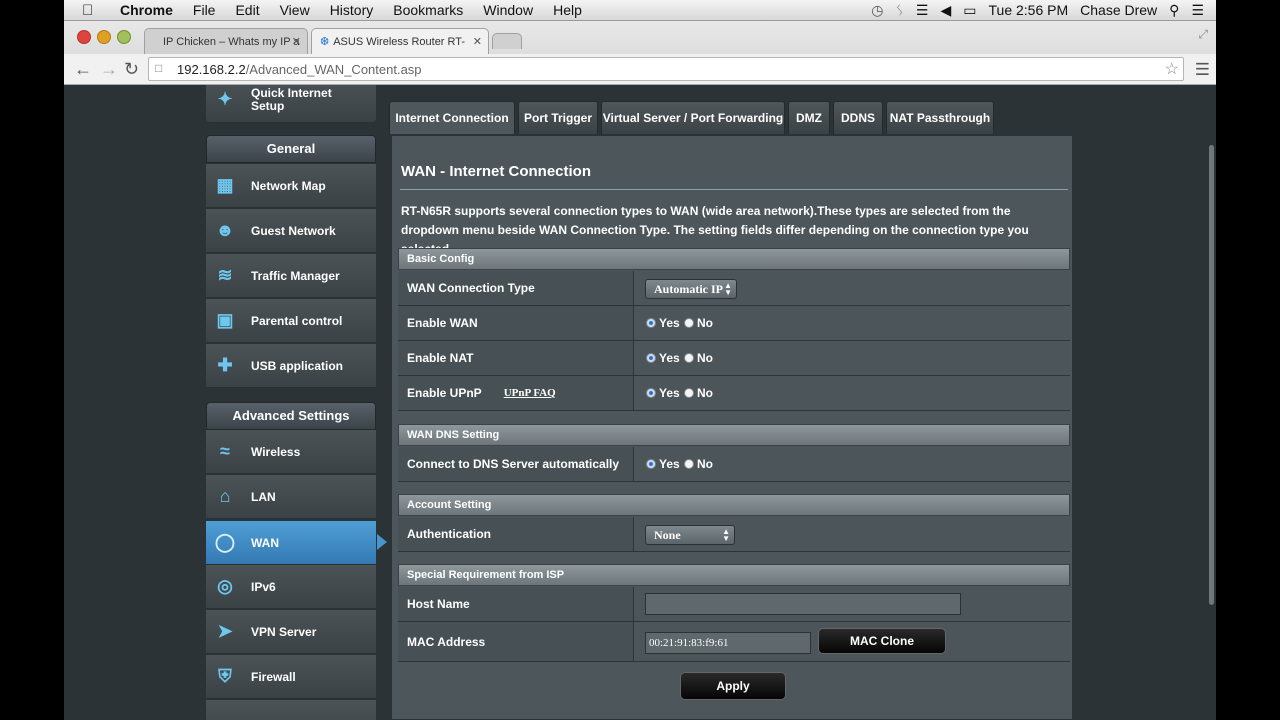 The height and width of the screenshot is (720, 1280). Describe the element at coordinates (698, 358) in the screenshot. I see `enable-nat-no: No` at that location.